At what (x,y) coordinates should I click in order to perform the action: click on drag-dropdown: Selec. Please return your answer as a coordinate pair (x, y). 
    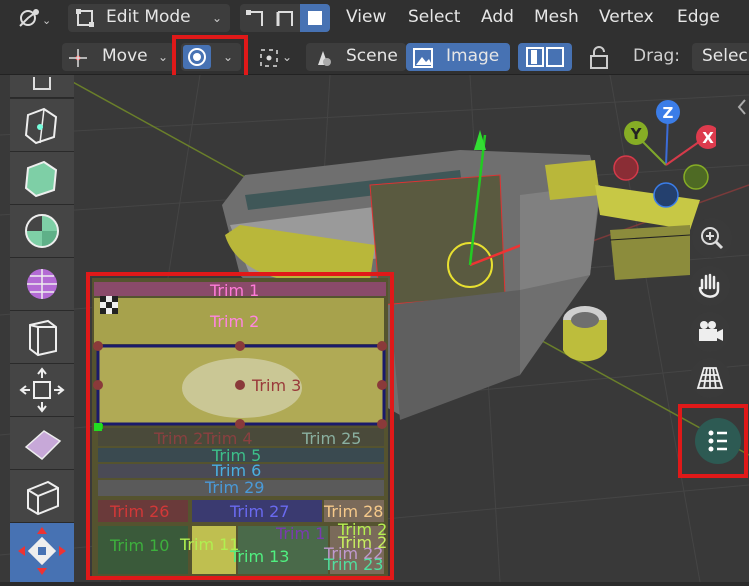
    Looking at the image, I should click on (720, 57).